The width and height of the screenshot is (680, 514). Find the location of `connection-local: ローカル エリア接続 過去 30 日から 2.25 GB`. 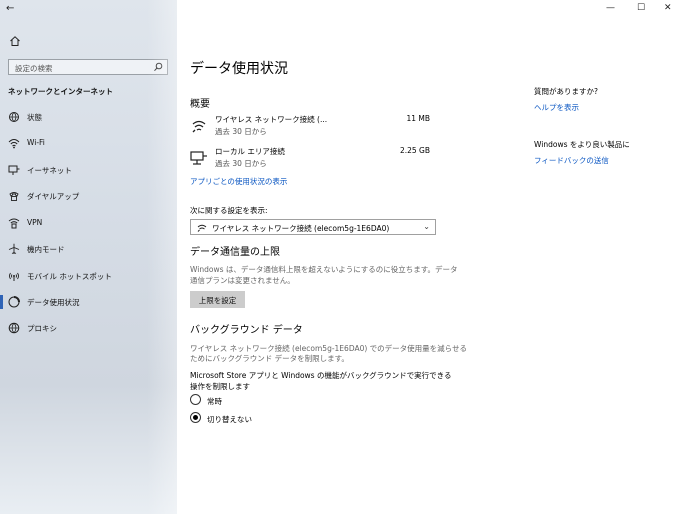

connection-local: ローカル エリア接続 過去 30 日から 2.25 GB is located at coordinates (312, 159).